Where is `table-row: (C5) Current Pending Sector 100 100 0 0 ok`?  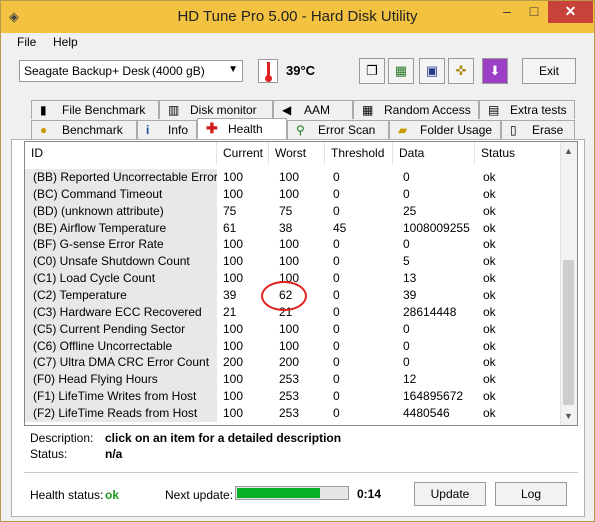 table-row: (C5) Current Pending Sector 100 100 0 0 ok is located at coordinates (293, 329).